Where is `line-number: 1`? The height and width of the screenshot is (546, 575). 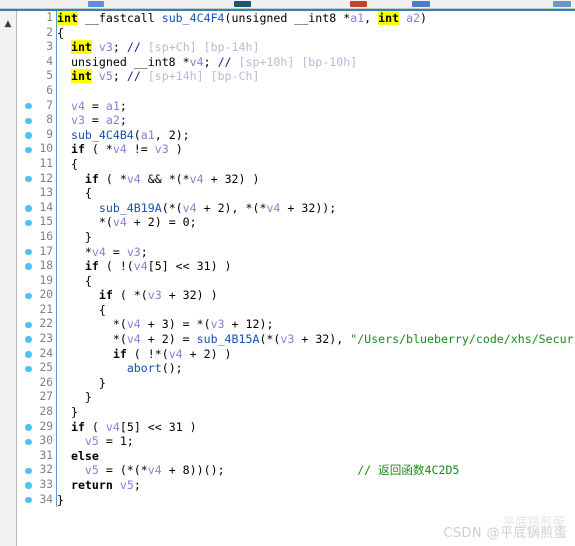
line-number: 1 is located at coordinates (49, 17).